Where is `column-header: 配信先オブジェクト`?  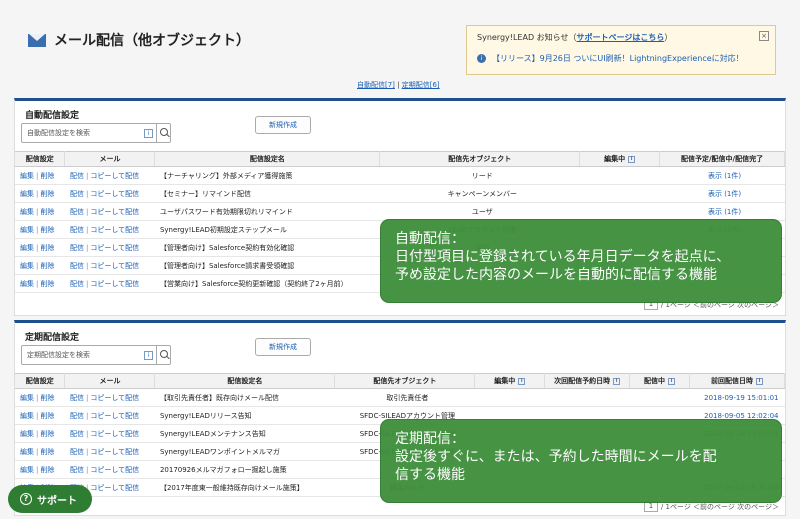 column-header: 配信先オブジェクト is located at coordinates (480, 159).